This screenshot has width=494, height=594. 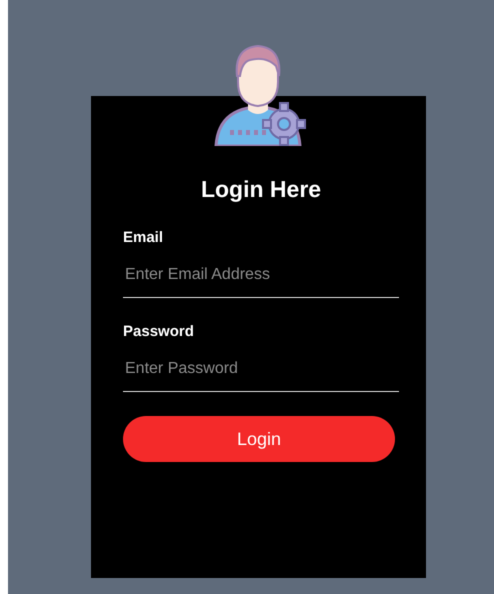 I want to click on form-title: Login Here, so click(x=261, y=189).